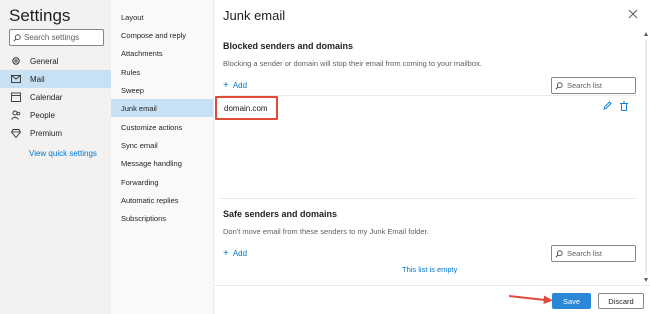 The width and height of the screenshot is (650, 314). What do you see at coordinates (288, 46) in the screenshot?
I see `blocked-senders-title: Blocked senders and domains` at bounding box center [288, 46].